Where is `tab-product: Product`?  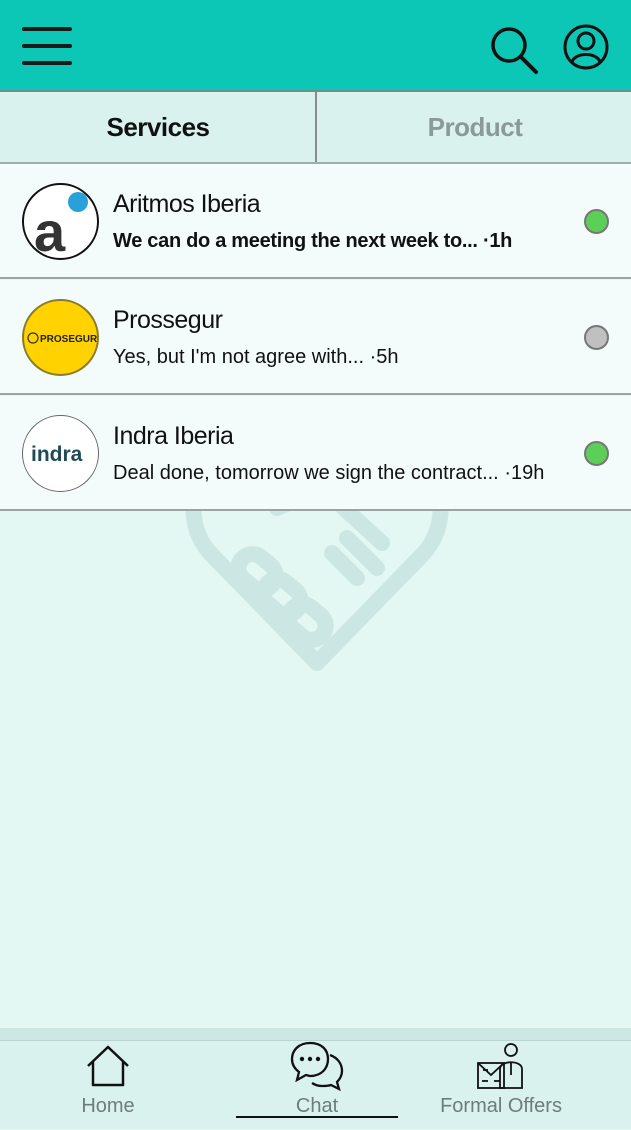
tab-product: Product is located at coordinates (474, 127).